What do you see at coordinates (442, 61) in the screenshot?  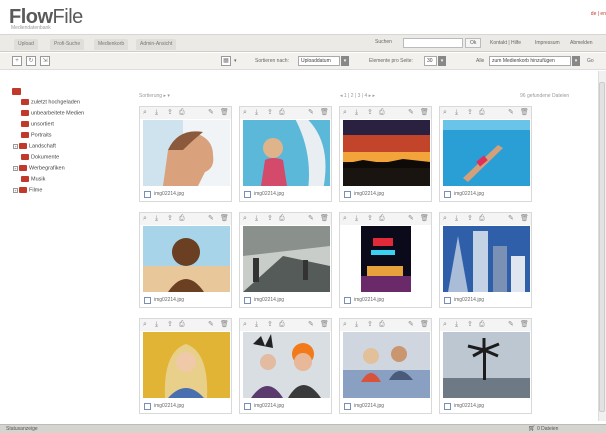 I see `per-page-chevron-icon: ▾` at bounding box center [442, 61].